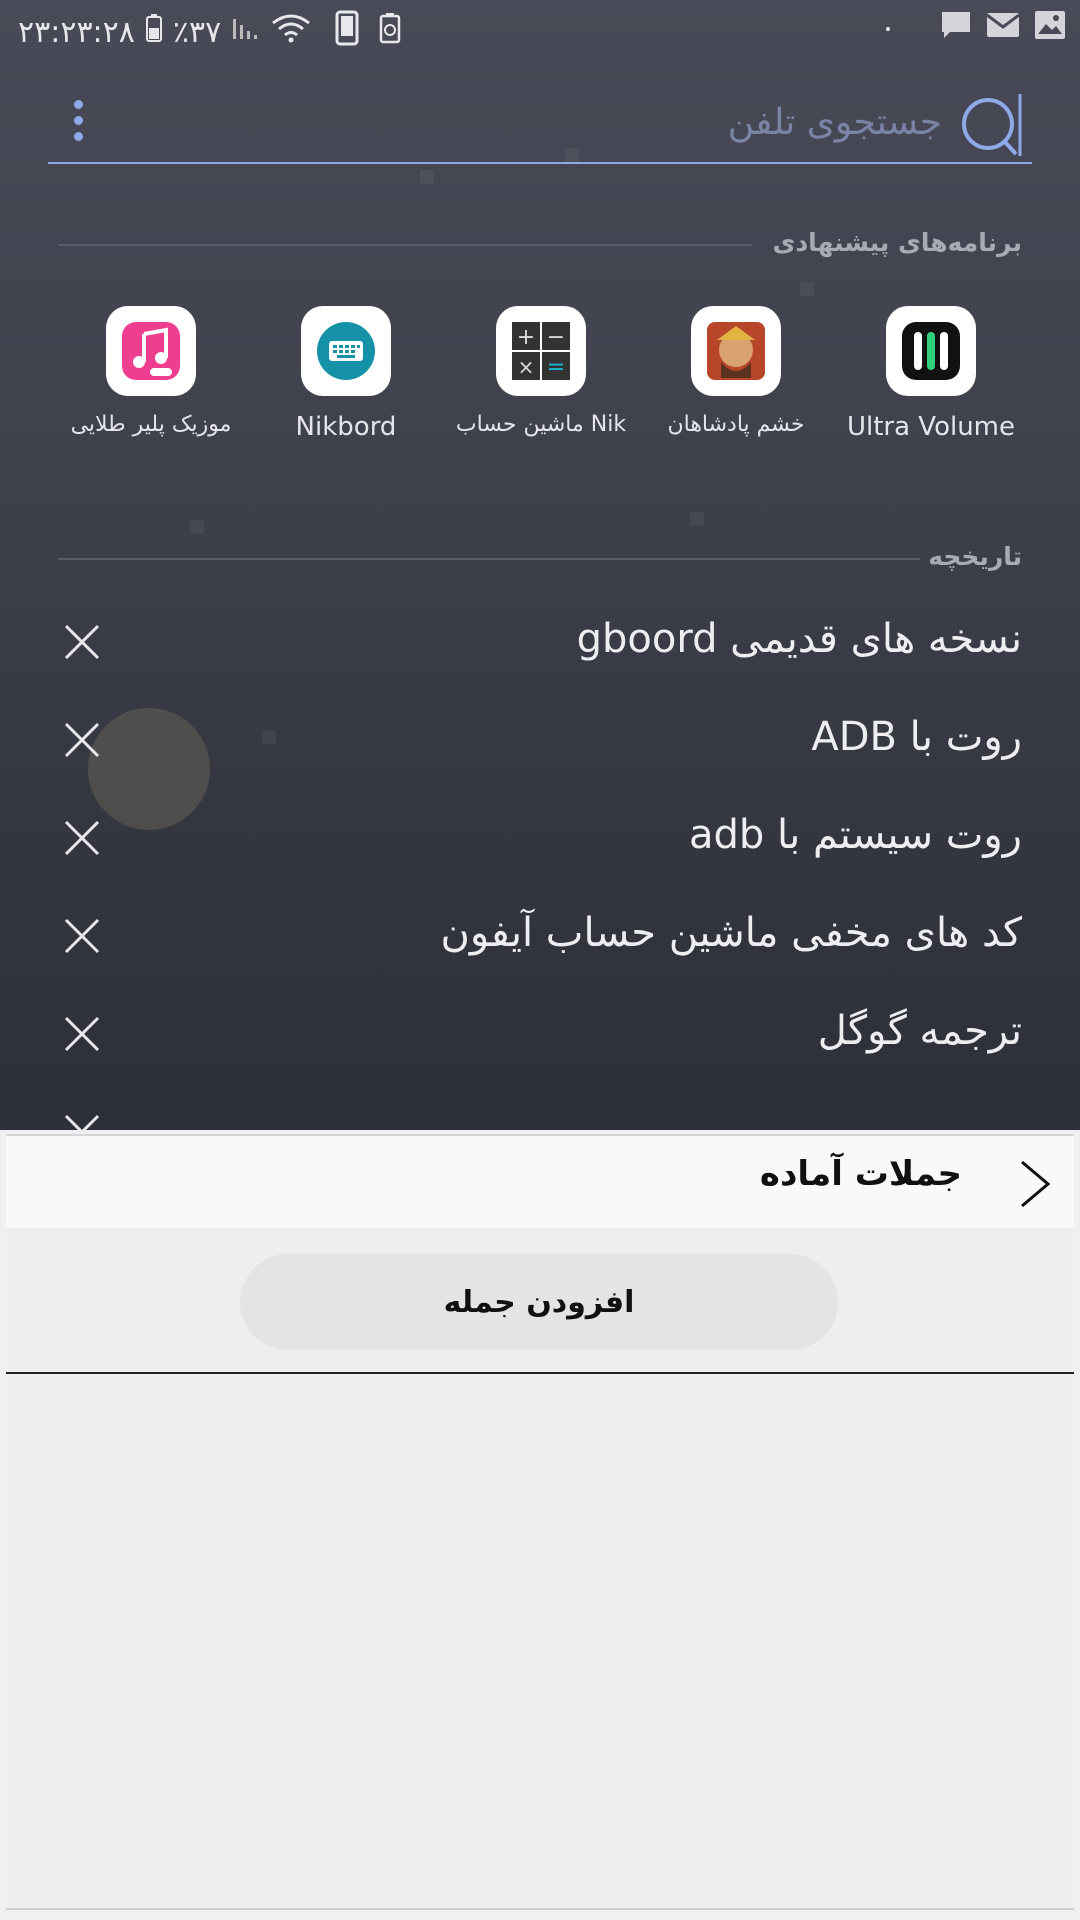 The height and width of the screenshot is (1920, 1080). I want to click on calculator-icon: + − × =, so click(541, 351).